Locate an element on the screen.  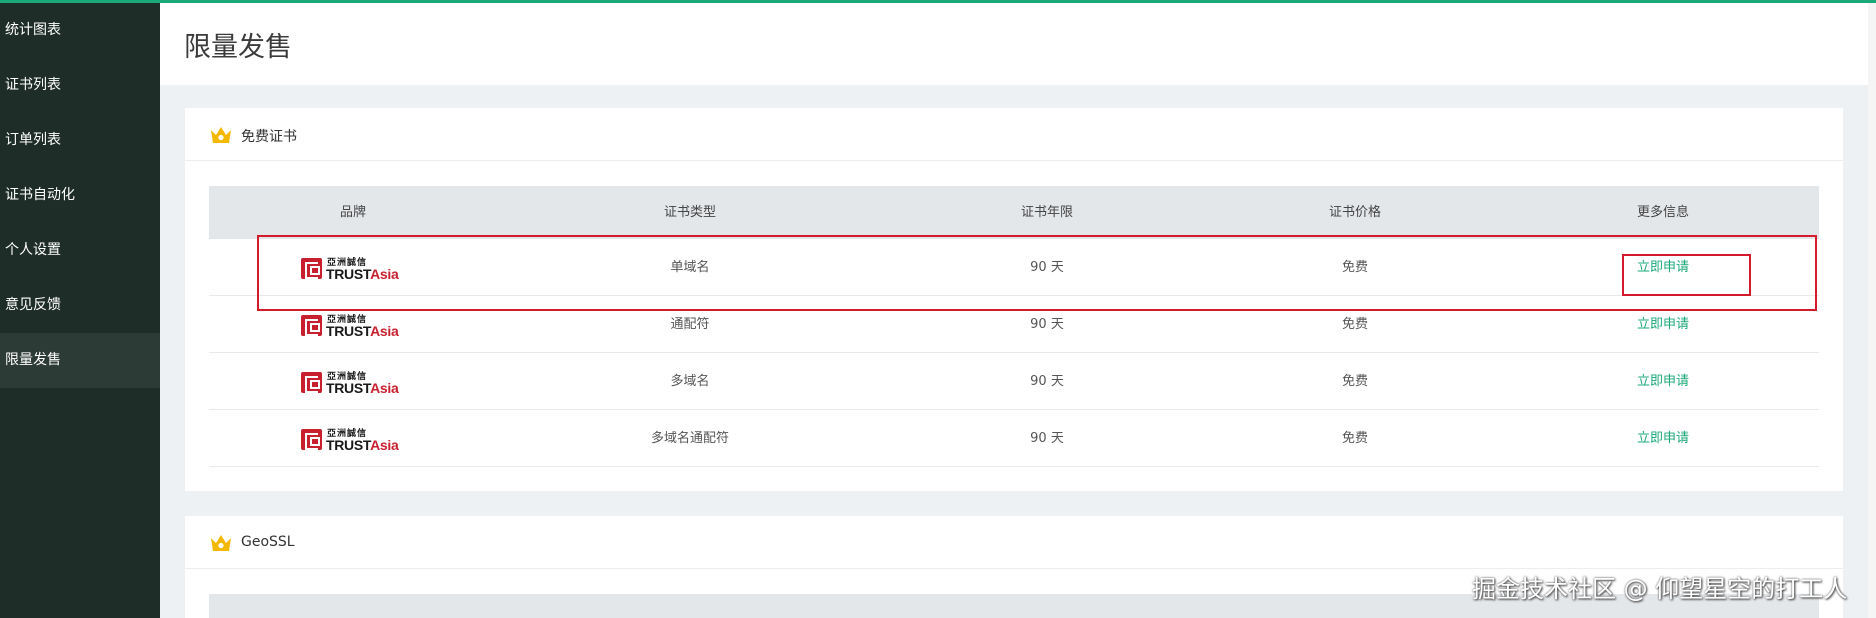
sidebar-item-order-list: 订单列表 is located at coordinates (80, 140).